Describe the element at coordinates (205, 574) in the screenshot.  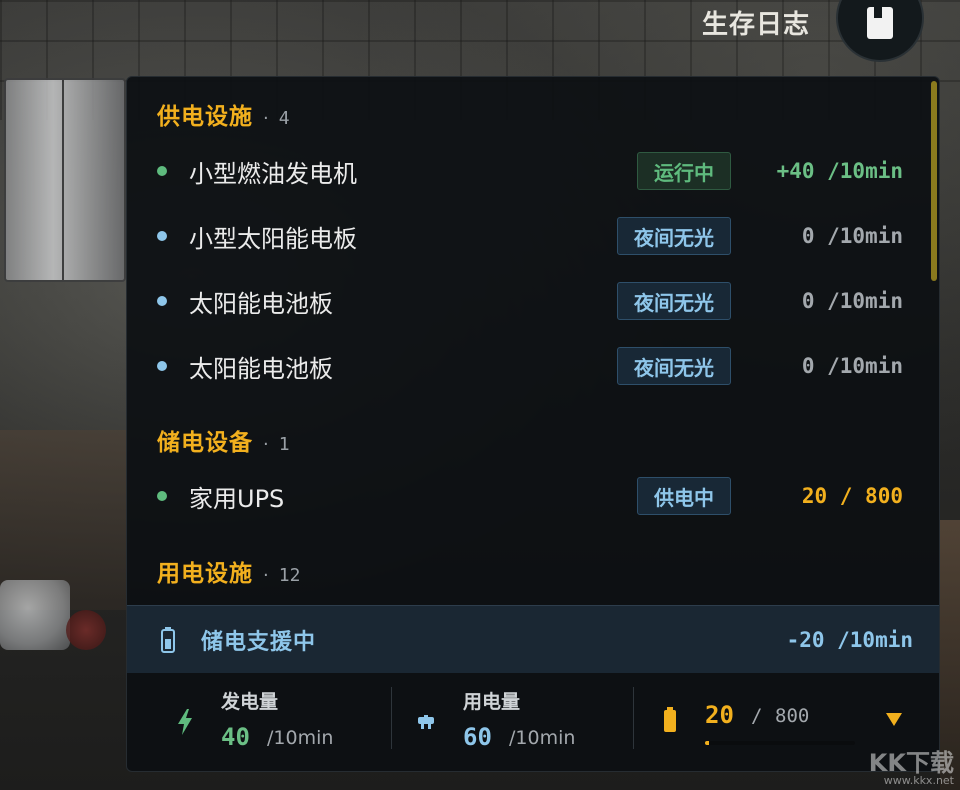
I see `section-title: 用电设施` at that location.